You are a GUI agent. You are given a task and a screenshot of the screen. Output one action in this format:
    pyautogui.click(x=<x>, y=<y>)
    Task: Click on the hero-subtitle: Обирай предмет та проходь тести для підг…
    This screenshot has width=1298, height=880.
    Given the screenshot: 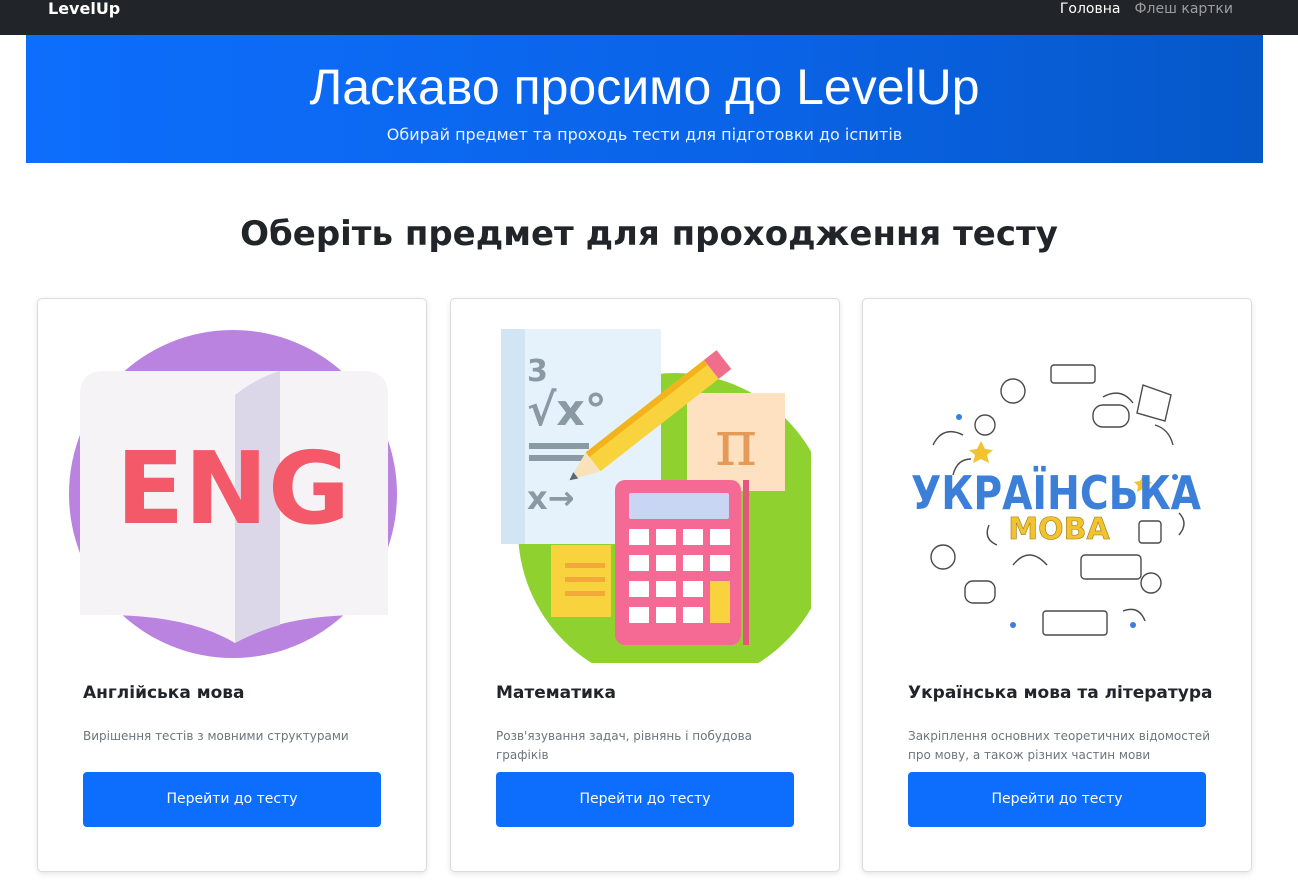 What is the action you would take?
    pyautogui.click(x=644, y=134)
    